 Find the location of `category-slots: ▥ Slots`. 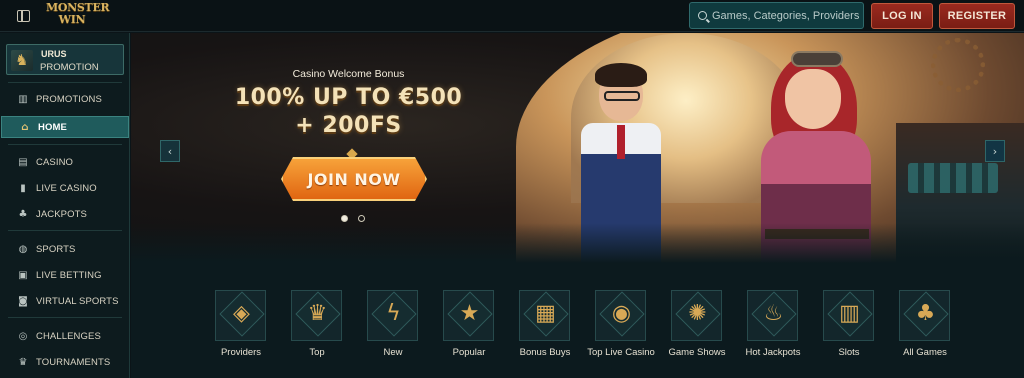

category-slots: ▥ Slots is located at coordinates (849, 333).